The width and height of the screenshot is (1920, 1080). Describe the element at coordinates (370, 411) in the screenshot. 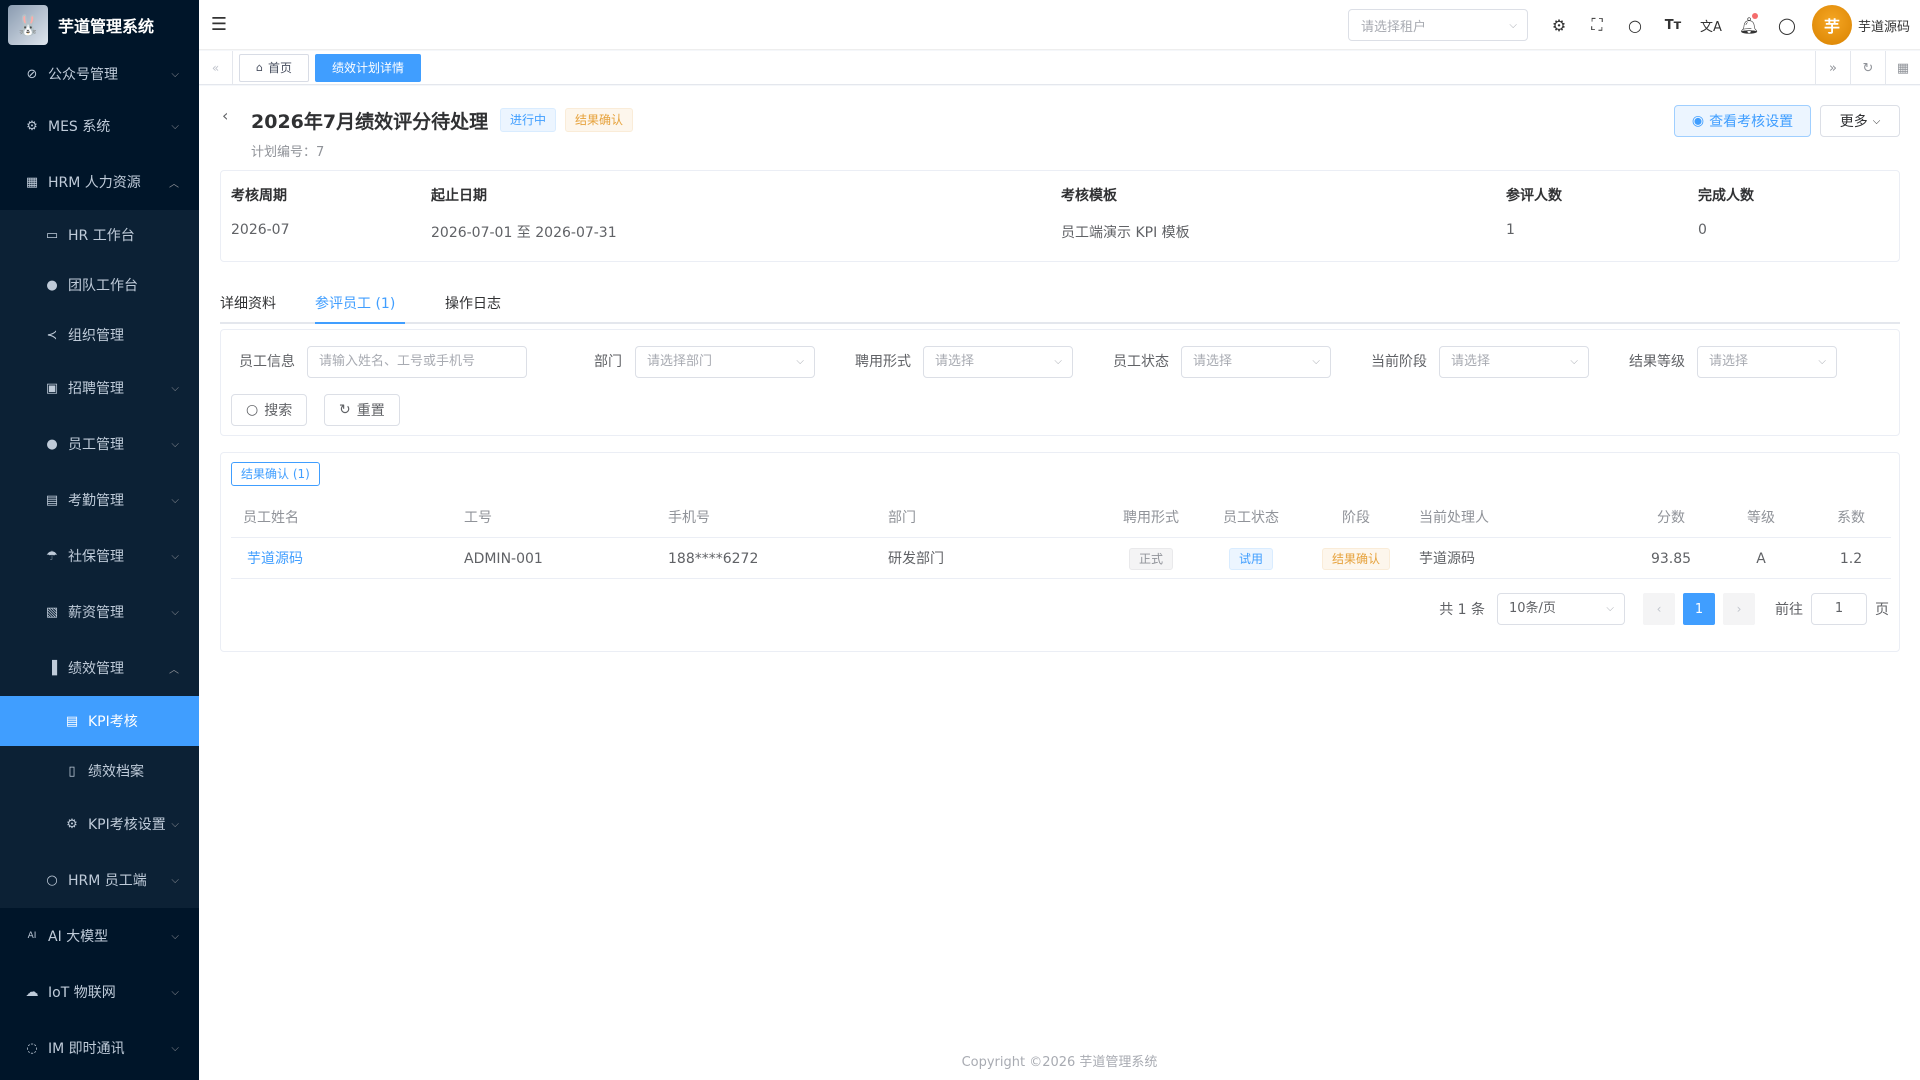

I see `button-label: 重置` at that location.